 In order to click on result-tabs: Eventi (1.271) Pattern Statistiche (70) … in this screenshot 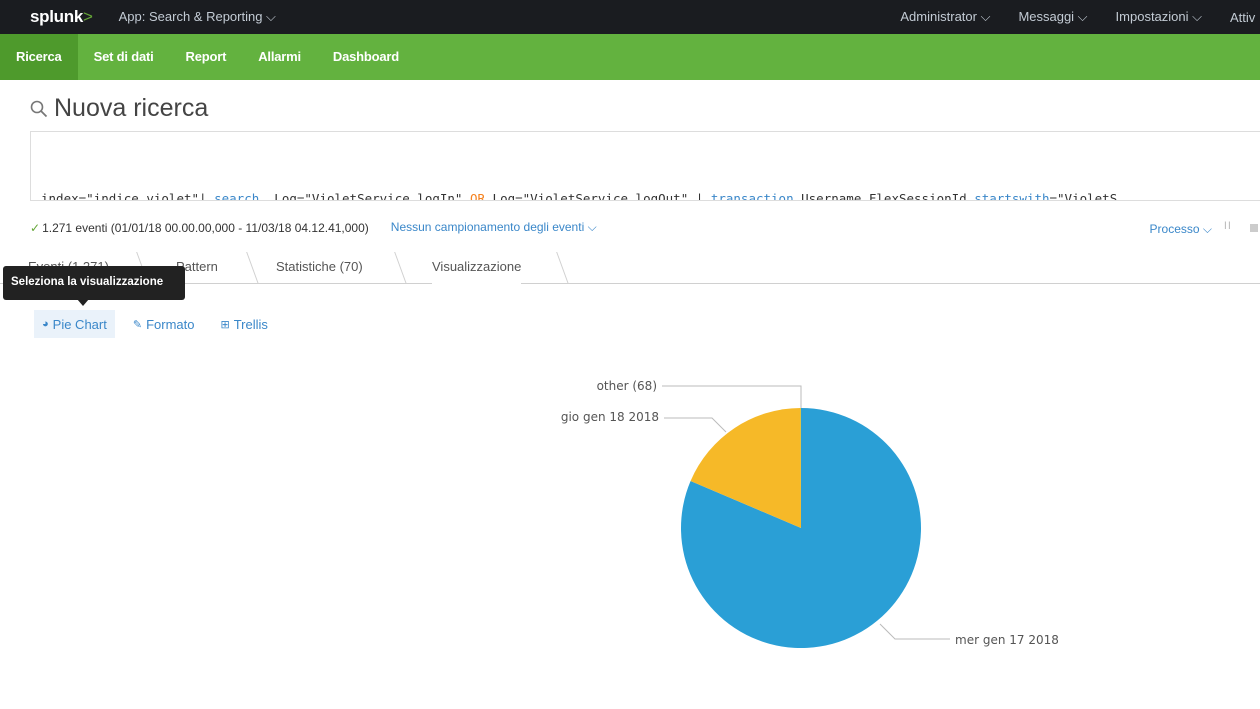, I will do `click(630, 268)`.